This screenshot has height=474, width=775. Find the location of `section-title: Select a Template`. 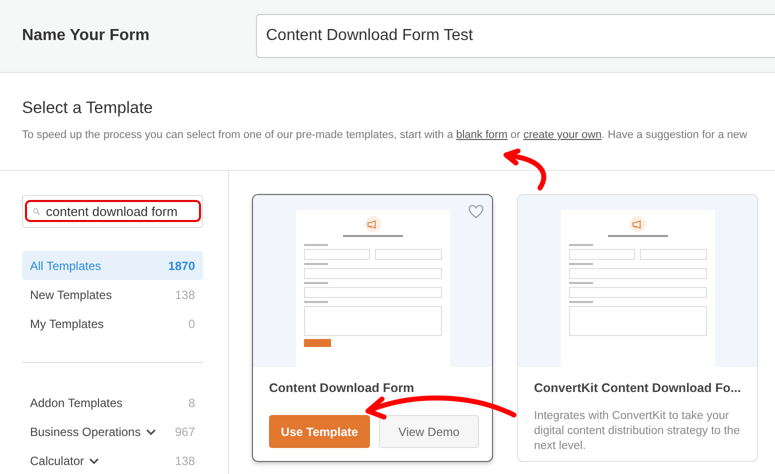

section-title: Select a Template is located at coordinates (88, 108).